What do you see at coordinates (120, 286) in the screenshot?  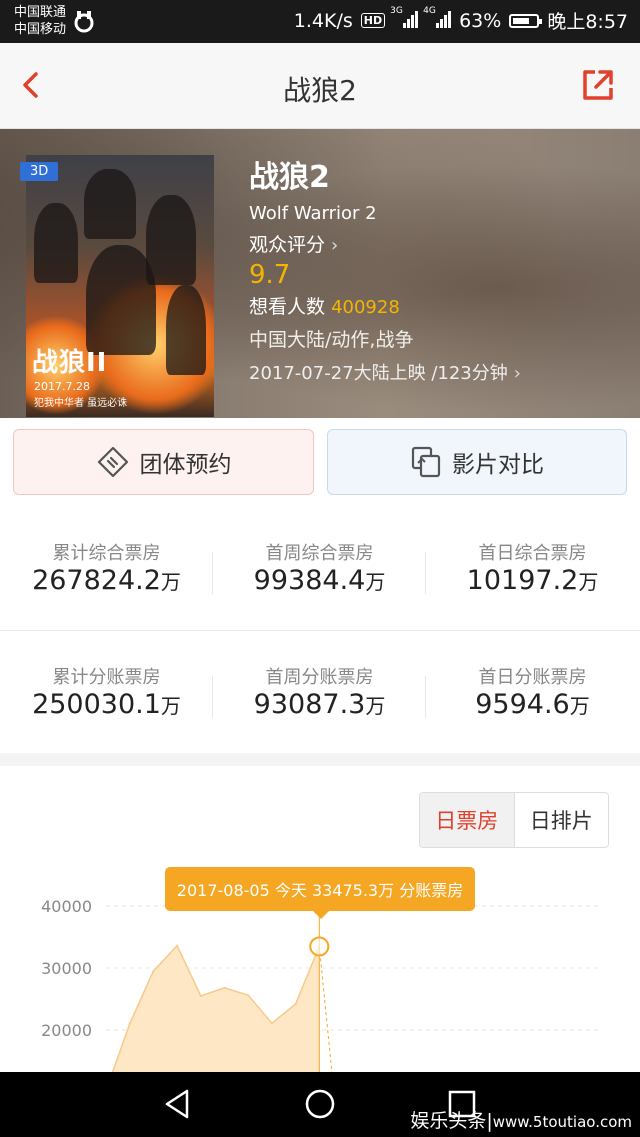 I see `movie-poster: 战狼II 2017.7.28 犯我中华者 虽远必诛` at bounding box center [120, 286].